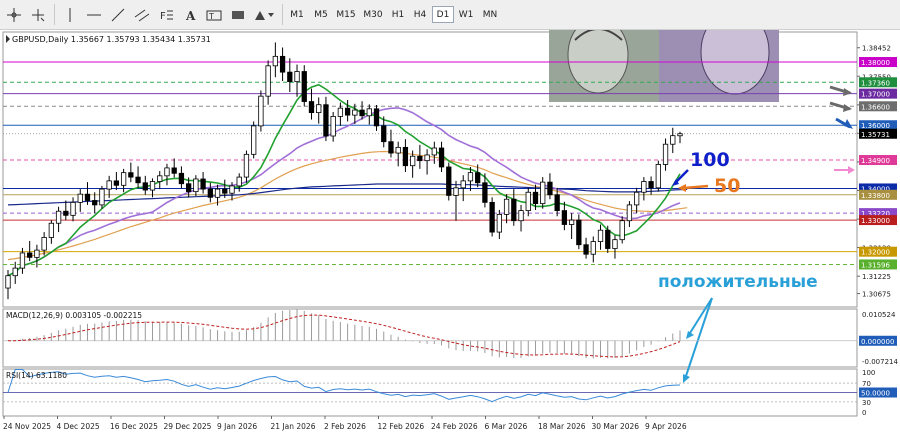 Image resolution: width=900 pixels, height=443 pixels. I want to click on macd-axis-top: 0.010524, so click(879, 315).